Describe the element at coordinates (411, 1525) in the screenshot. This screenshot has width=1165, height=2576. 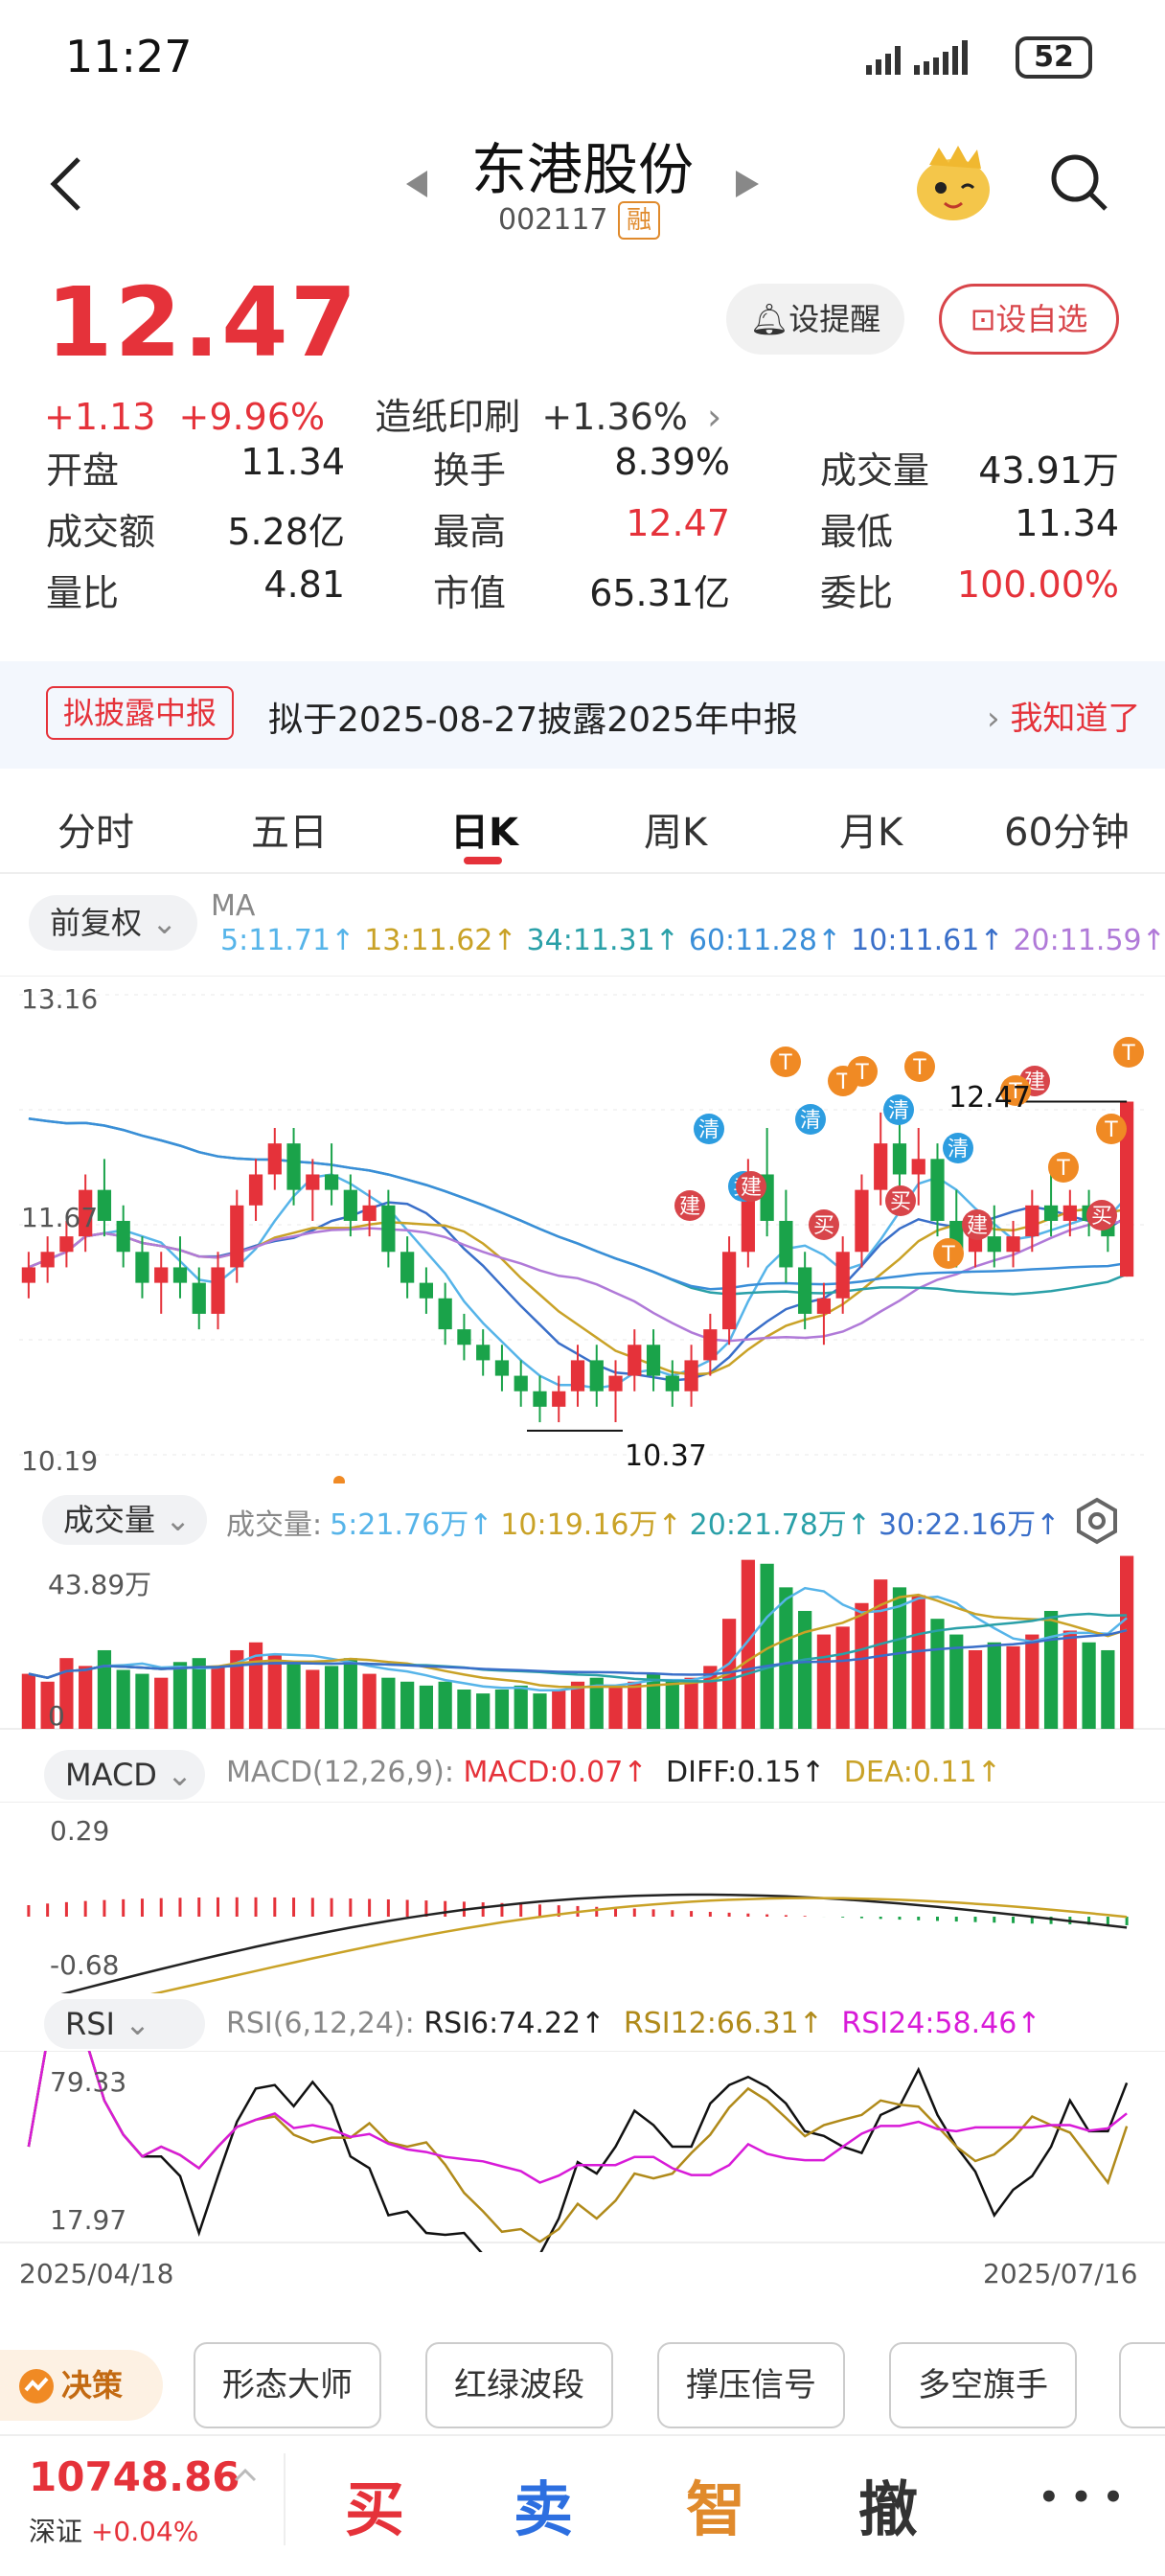
I see `volume-ma-value: 5:21.76万↑` at that location.